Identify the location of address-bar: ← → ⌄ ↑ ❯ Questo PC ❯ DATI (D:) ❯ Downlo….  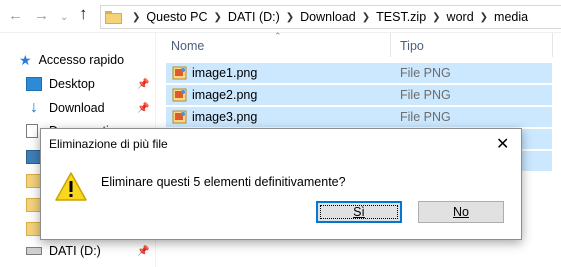
(280, 16).